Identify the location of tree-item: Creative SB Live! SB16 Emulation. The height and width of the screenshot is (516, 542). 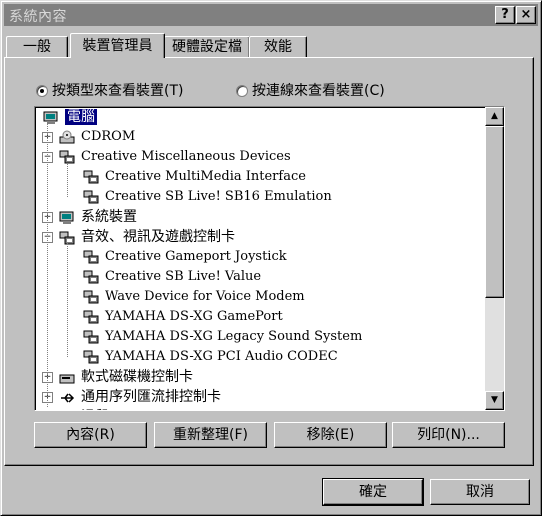
(207, 197).